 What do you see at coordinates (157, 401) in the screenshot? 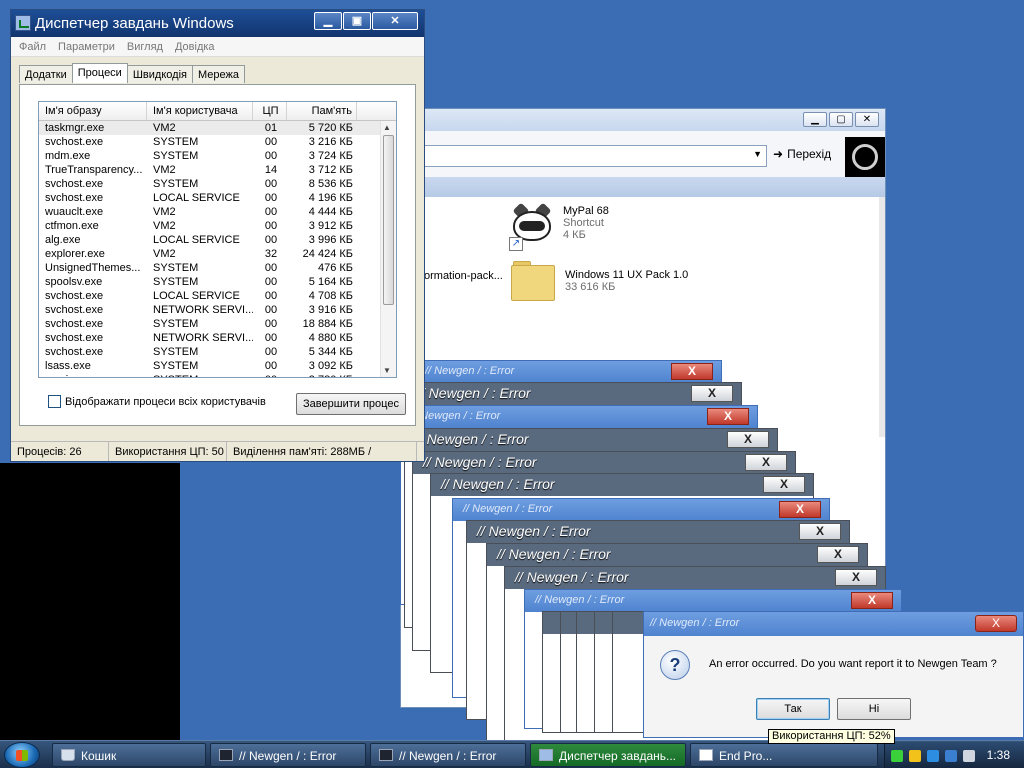
I see `show-all-processes-checkbox: Відображати процеси всіх користувачів` at bounding box center [157, 401].